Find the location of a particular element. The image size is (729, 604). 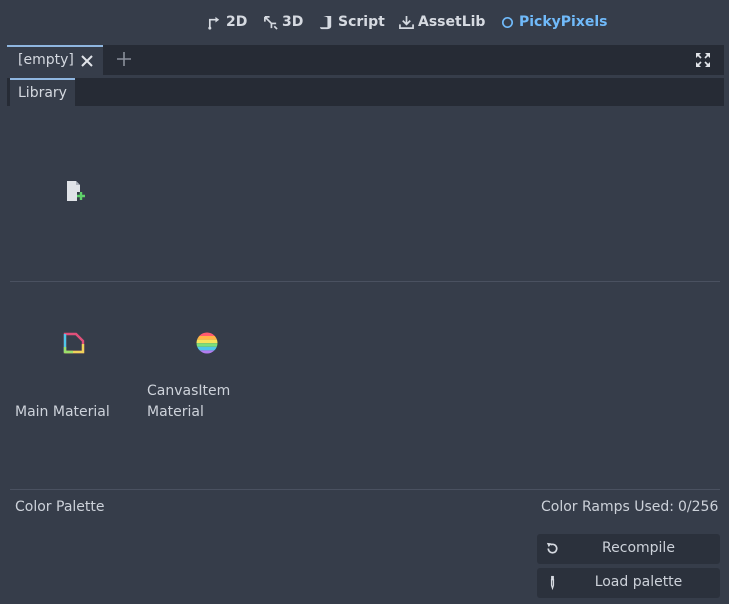

recompile-button: Recompile is located at coordinates (628, 549).